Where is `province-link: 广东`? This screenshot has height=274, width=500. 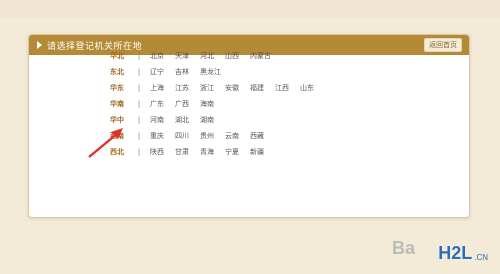 province-link: 广东 is located at coordinates (157, 104).